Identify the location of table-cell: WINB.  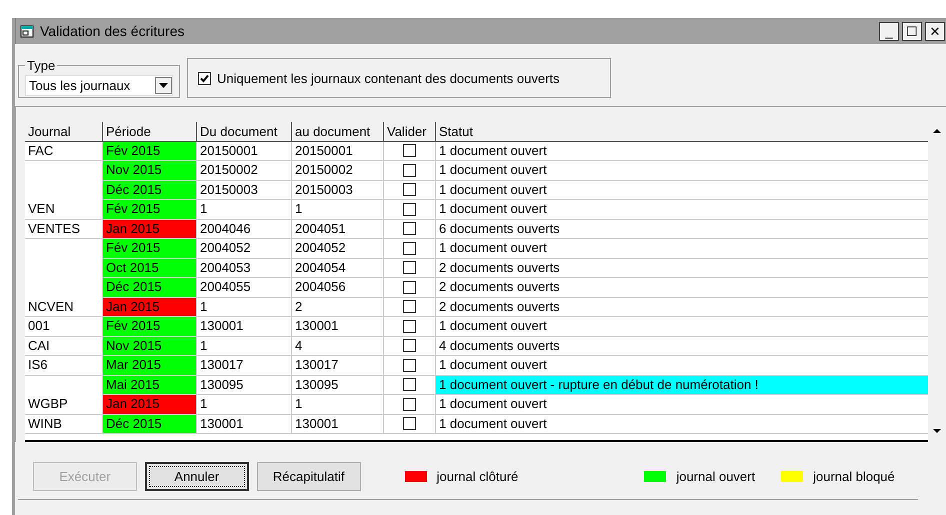
(63, 424).